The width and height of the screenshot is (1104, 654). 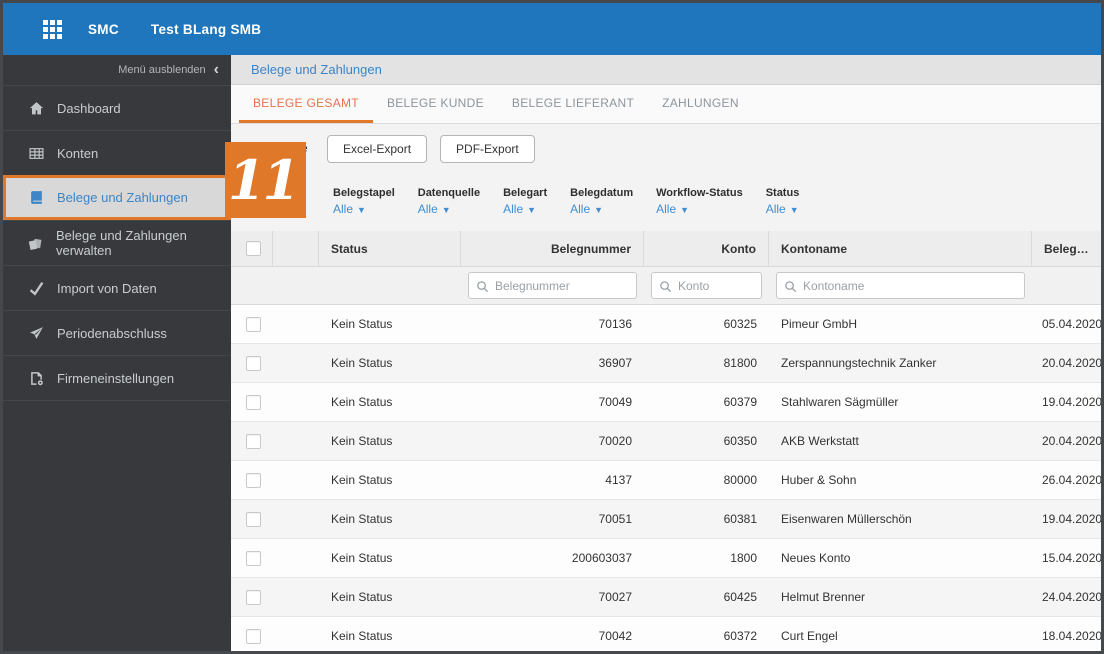 I want to click on sidebar-item-label: Belege und Zahlungen verwalten, so click(x=121, y=243).